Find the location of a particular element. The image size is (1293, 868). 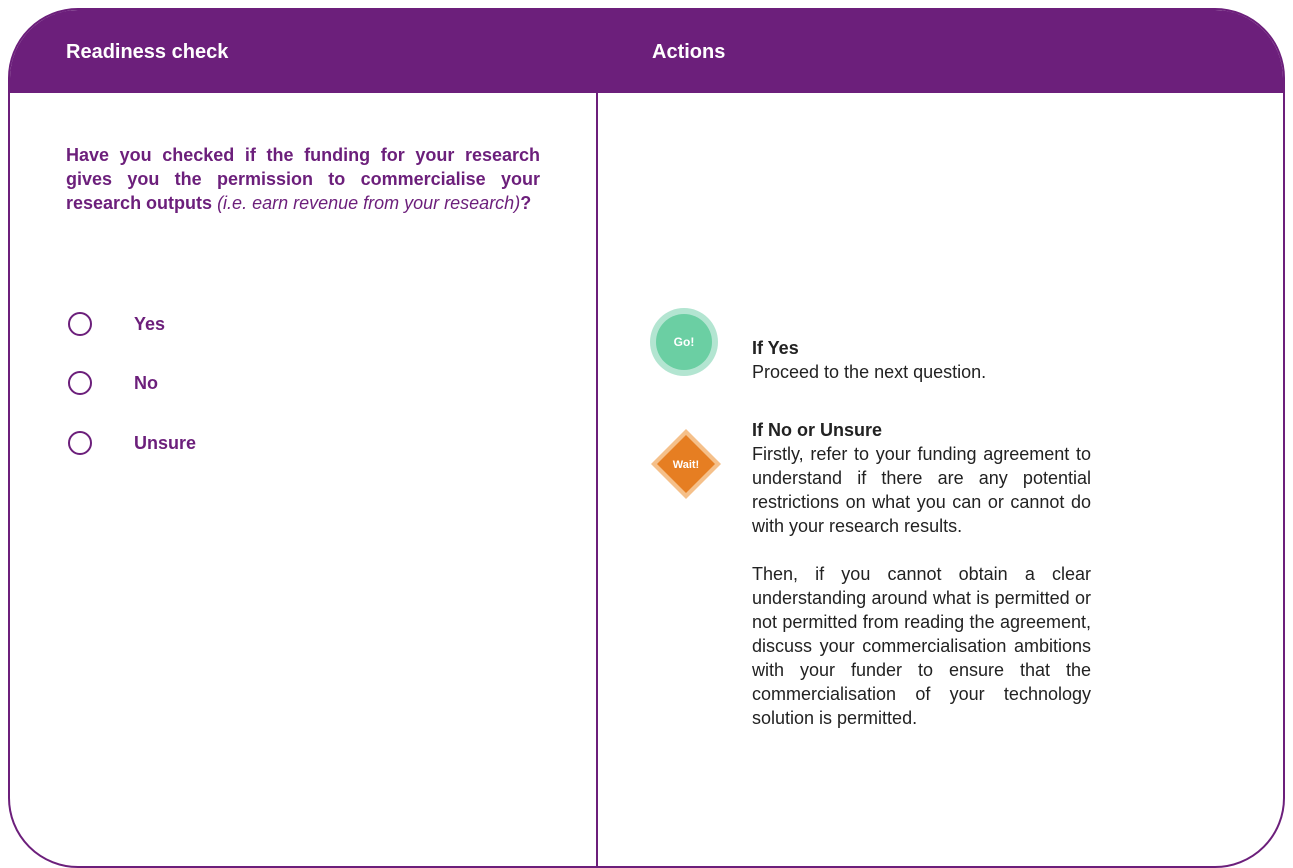

wait-badge-label: Wait! is located at coordinates (686, 465).